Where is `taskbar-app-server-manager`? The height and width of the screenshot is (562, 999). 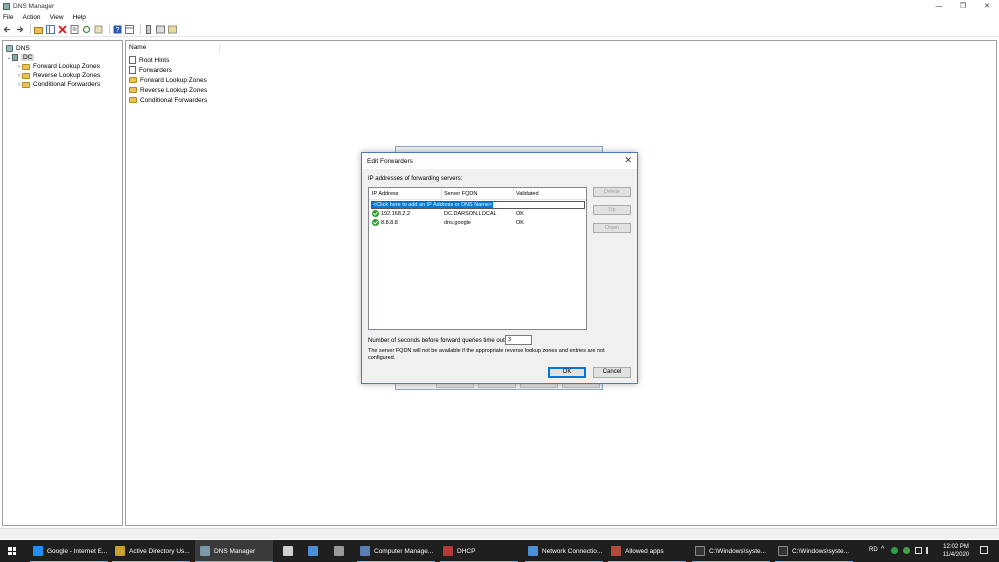
taskbar-app-server-manager is located at coordinates (316, 551).